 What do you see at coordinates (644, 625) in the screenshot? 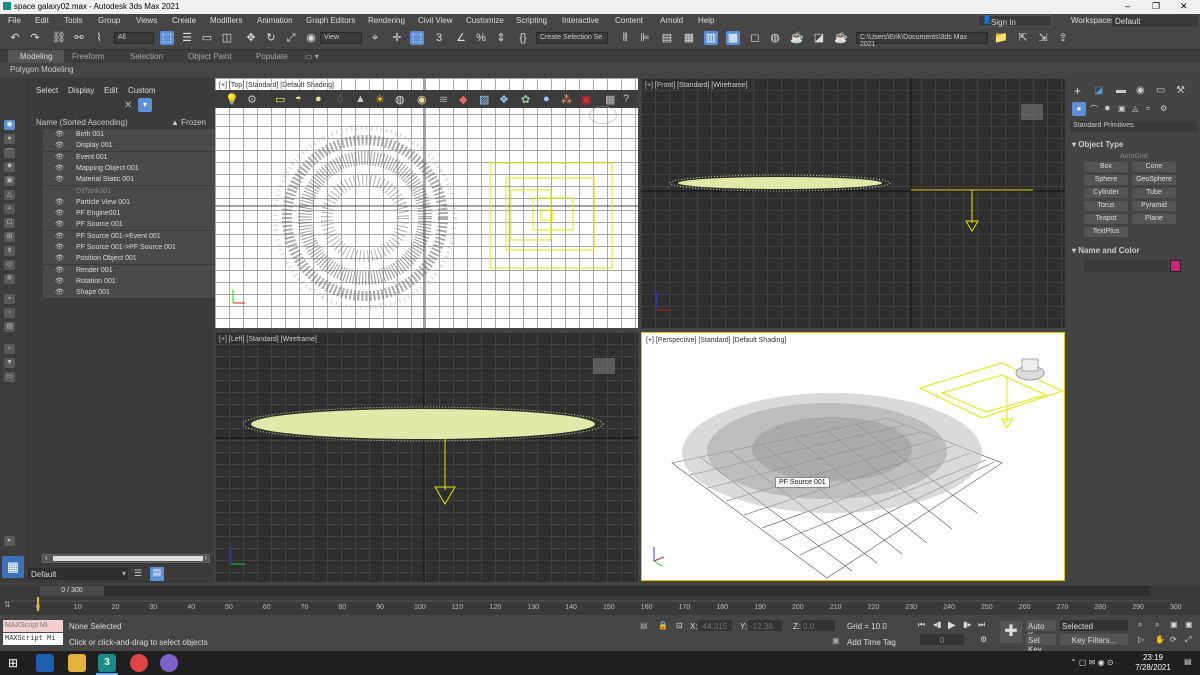
I see `isolate-icon: ▤` at bounding box center [644, 625].